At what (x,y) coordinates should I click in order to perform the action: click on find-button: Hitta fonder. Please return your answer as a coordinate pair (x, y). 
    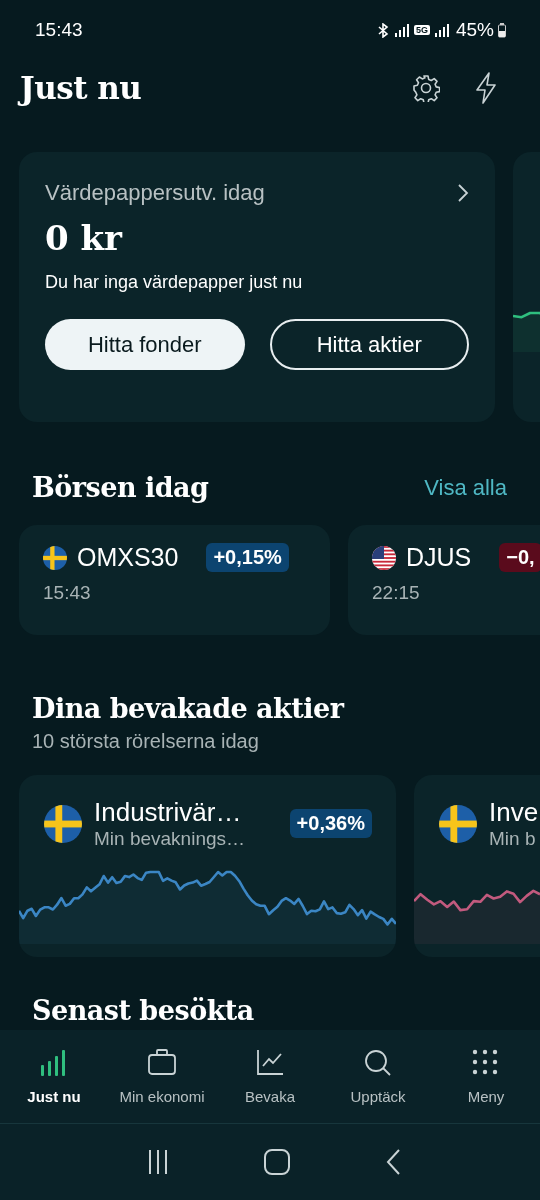
    Looking at the image, I should click on (145, 344).